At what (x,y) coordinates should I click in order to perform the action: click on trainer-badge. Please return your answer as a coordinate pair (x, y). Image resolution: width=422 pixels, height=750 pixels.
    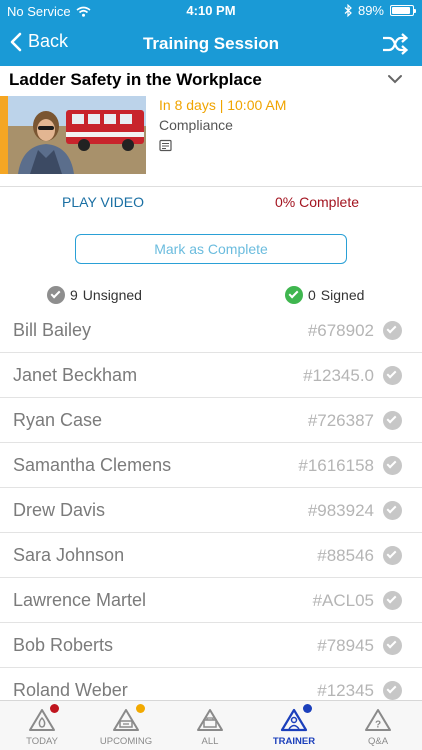
    Looking at the image, I should click on (307, 708).